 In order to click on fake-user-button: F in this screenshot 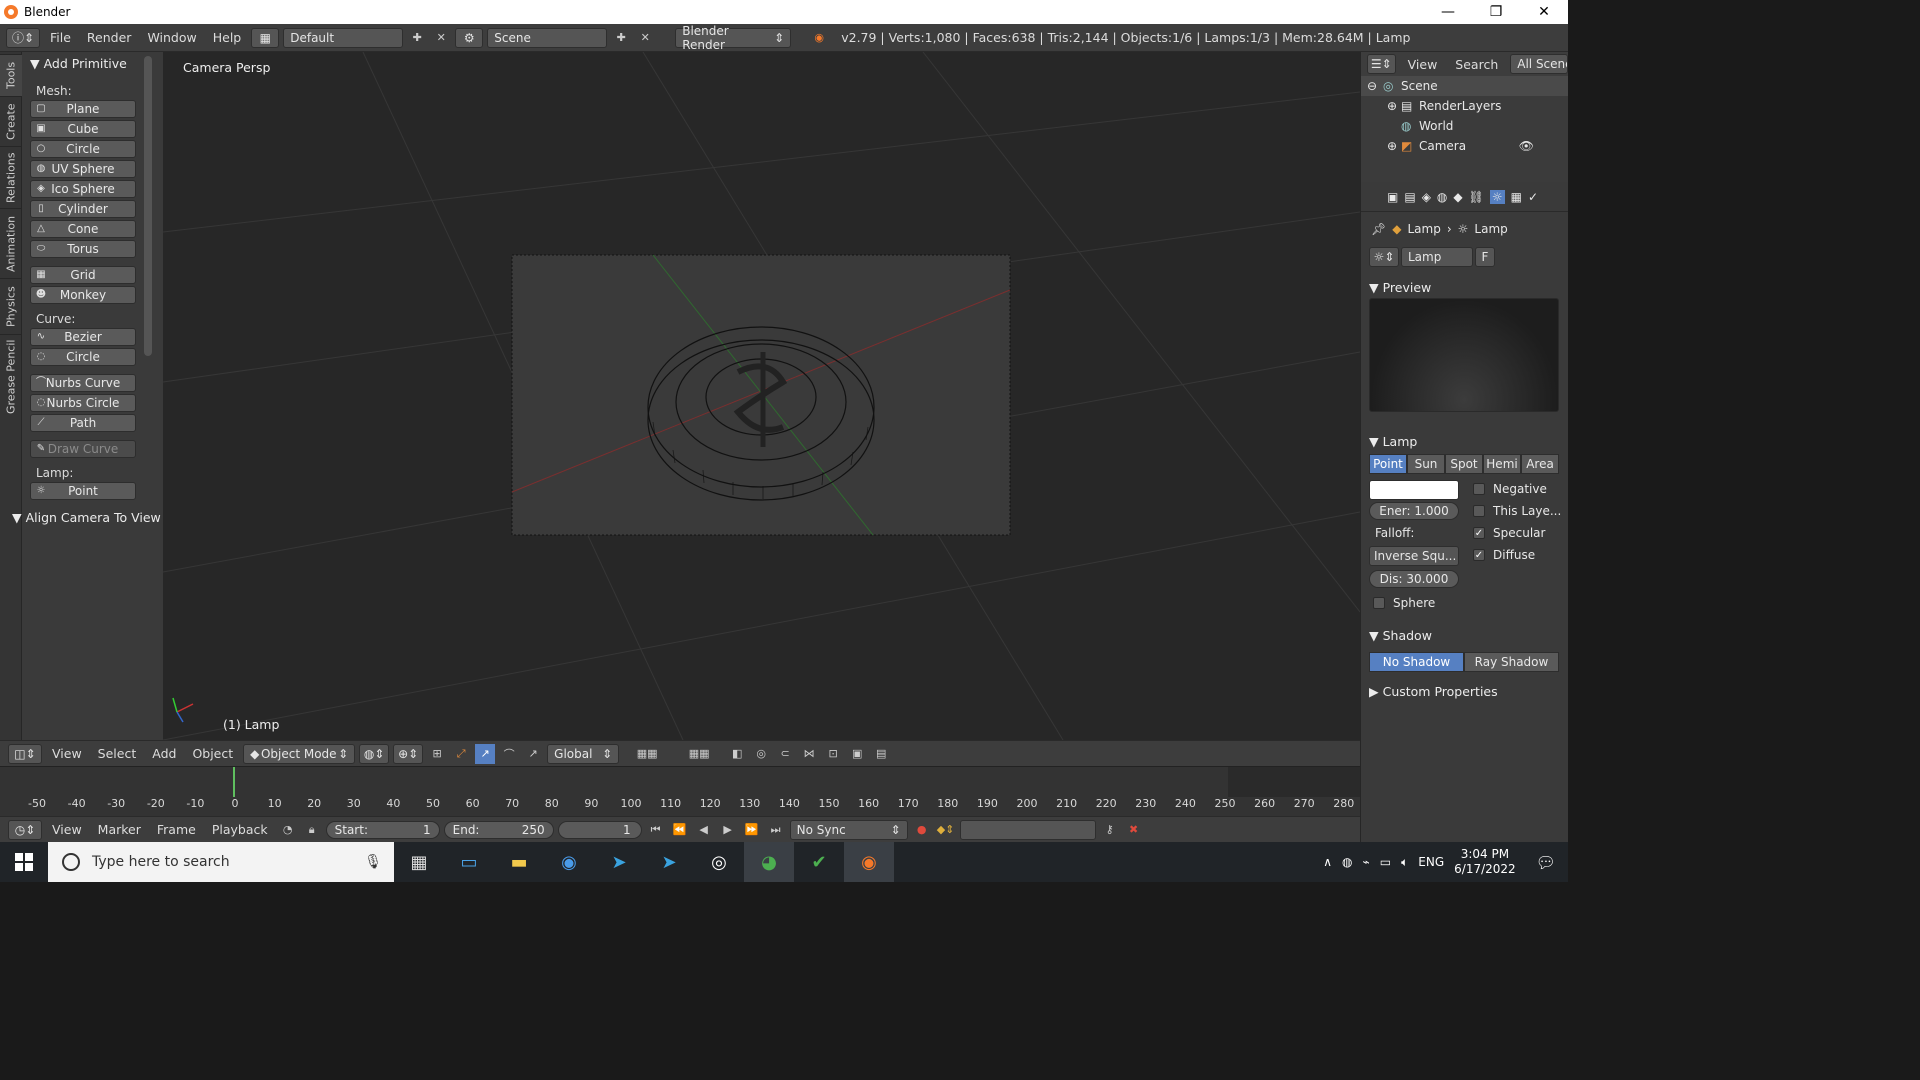, I will do `click(1485, 257)`.